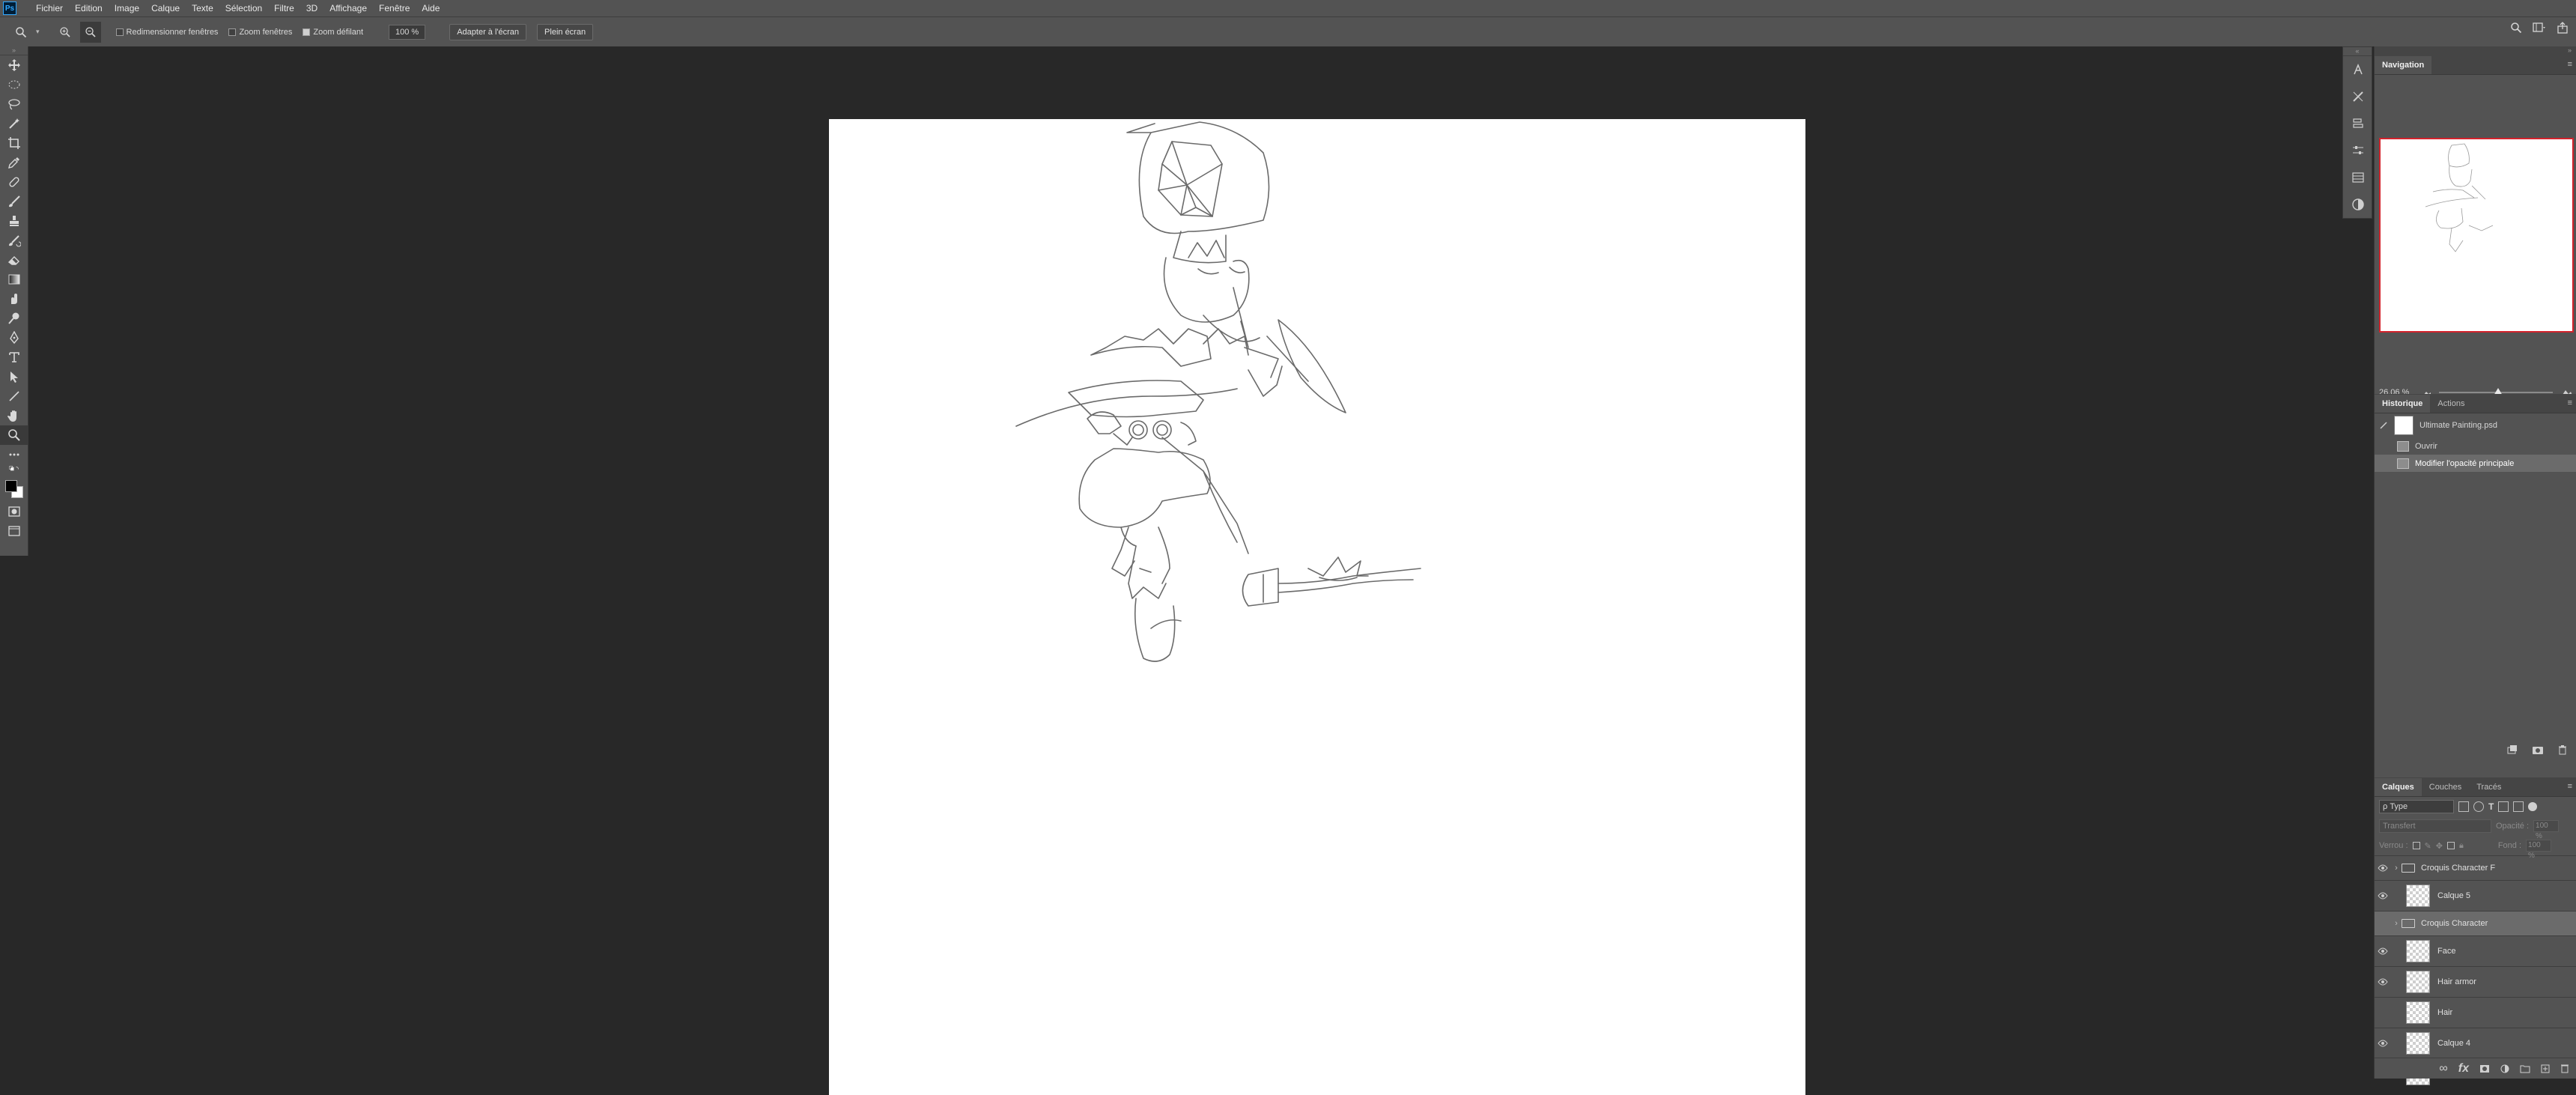 The height and width of the screenshot is (1095, 2576). Describe the element at coordinates (2403, 65) in the screenshot. I see `tab-navigation: Navigation` at that location.